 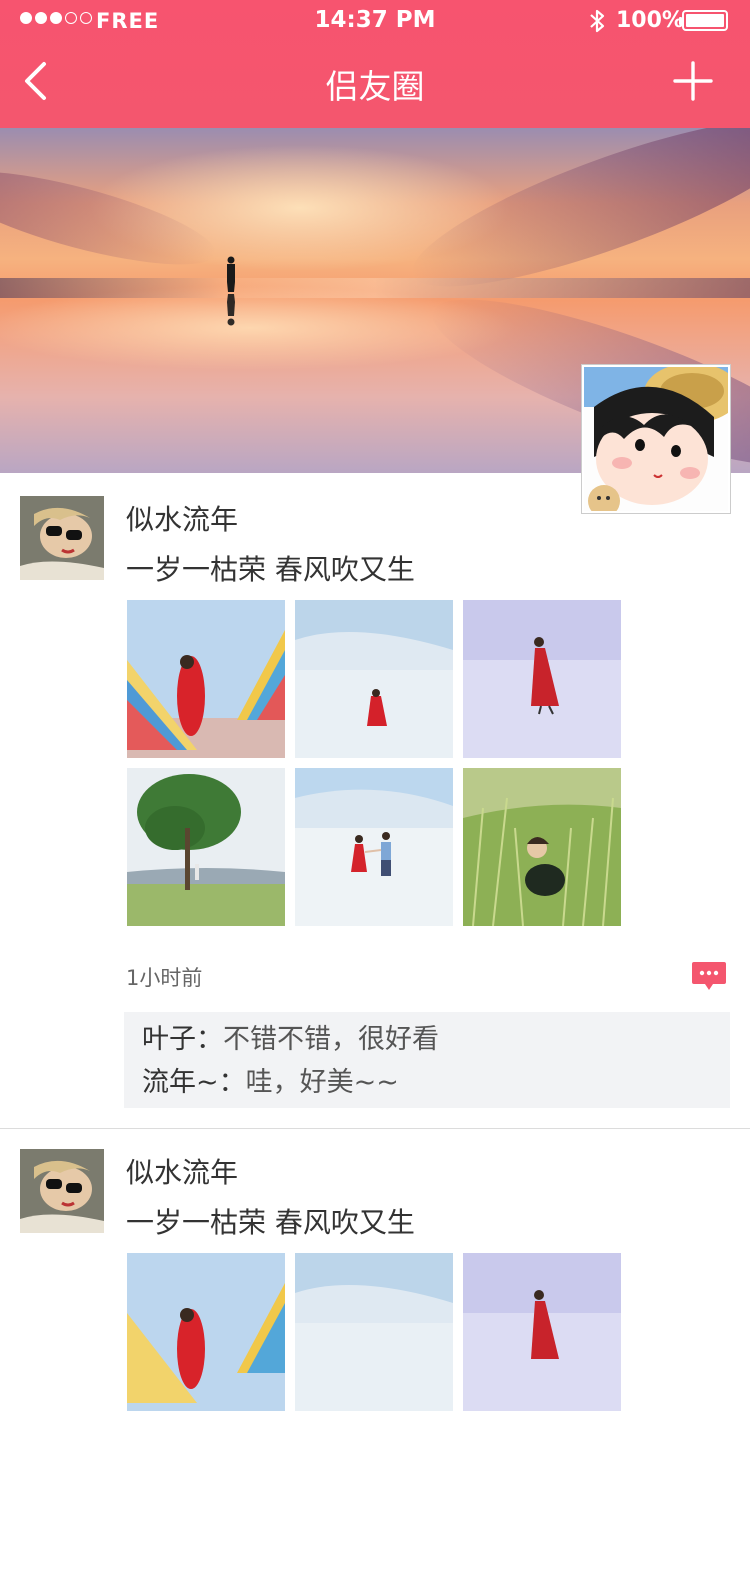 What do you see at coordinates (650, 20) in the screenshot?
I see `battery-percent: 100%` at bounding box center [650, 20].